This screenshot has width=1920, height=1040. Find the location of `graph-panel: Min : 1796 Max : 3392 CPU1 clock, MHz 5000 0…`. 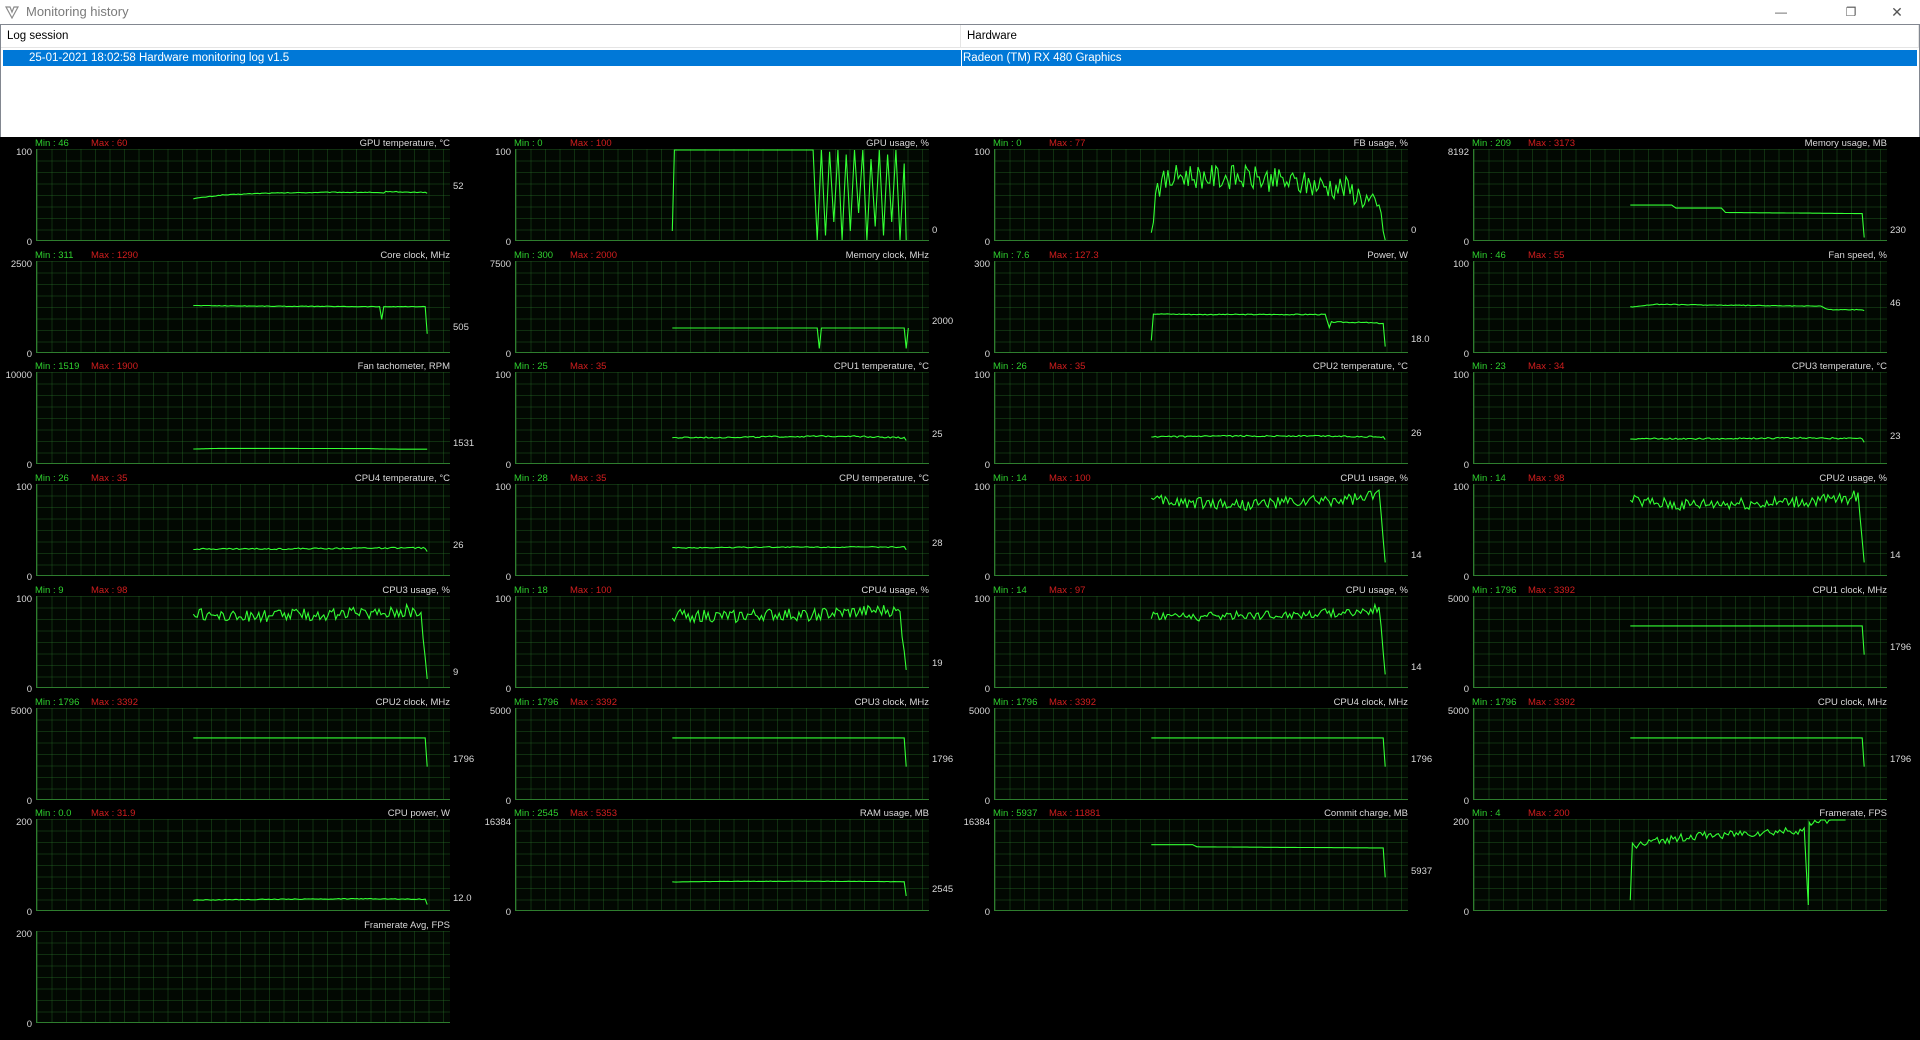

graph-panel: Min : 1796 Max : 3392 CPU1 clock, MHz 5000 0… is located at coordinates (1677, 639).